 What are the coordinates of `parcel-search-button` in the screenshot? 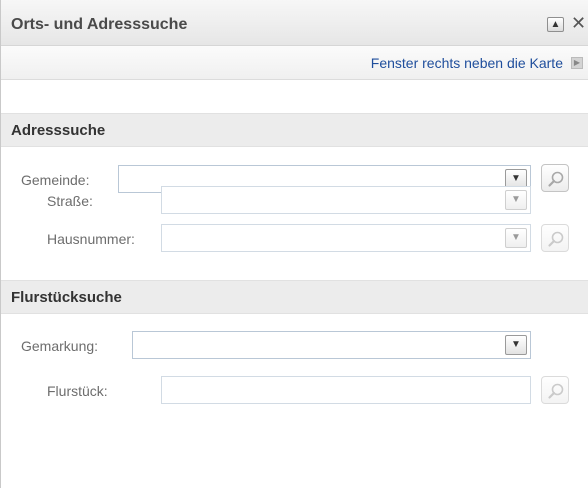 It's located at (555, 390).